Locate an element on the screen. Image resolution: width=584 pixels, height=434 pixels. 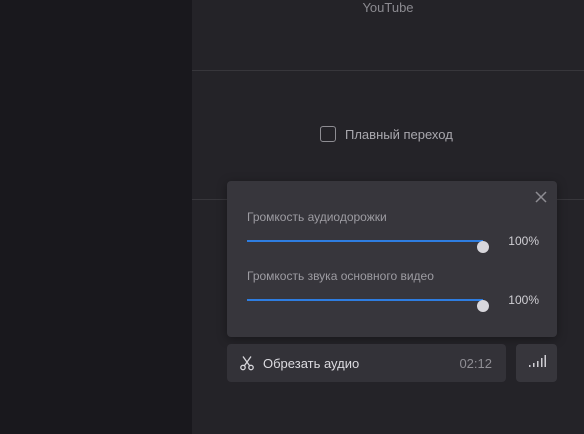
smooth-transition-checkbox is located at coordinates (328, 134).